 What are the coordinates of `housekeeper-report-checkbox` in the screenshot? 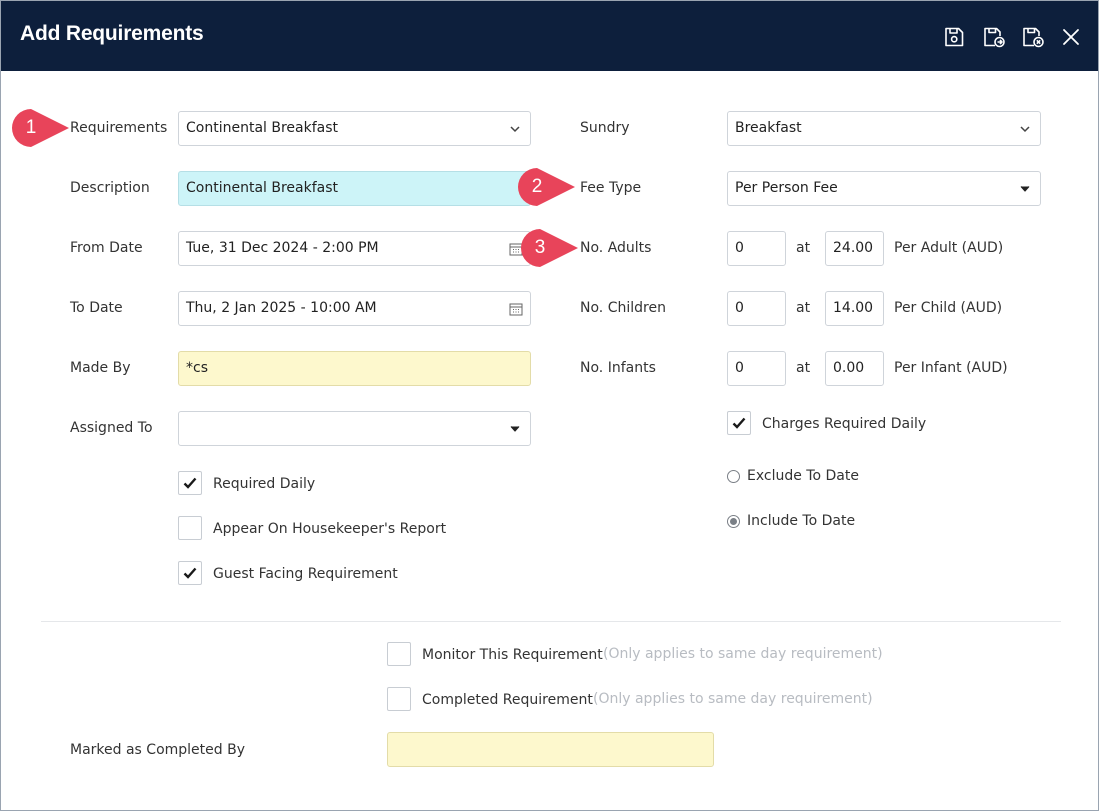 It's located at (190, 528).